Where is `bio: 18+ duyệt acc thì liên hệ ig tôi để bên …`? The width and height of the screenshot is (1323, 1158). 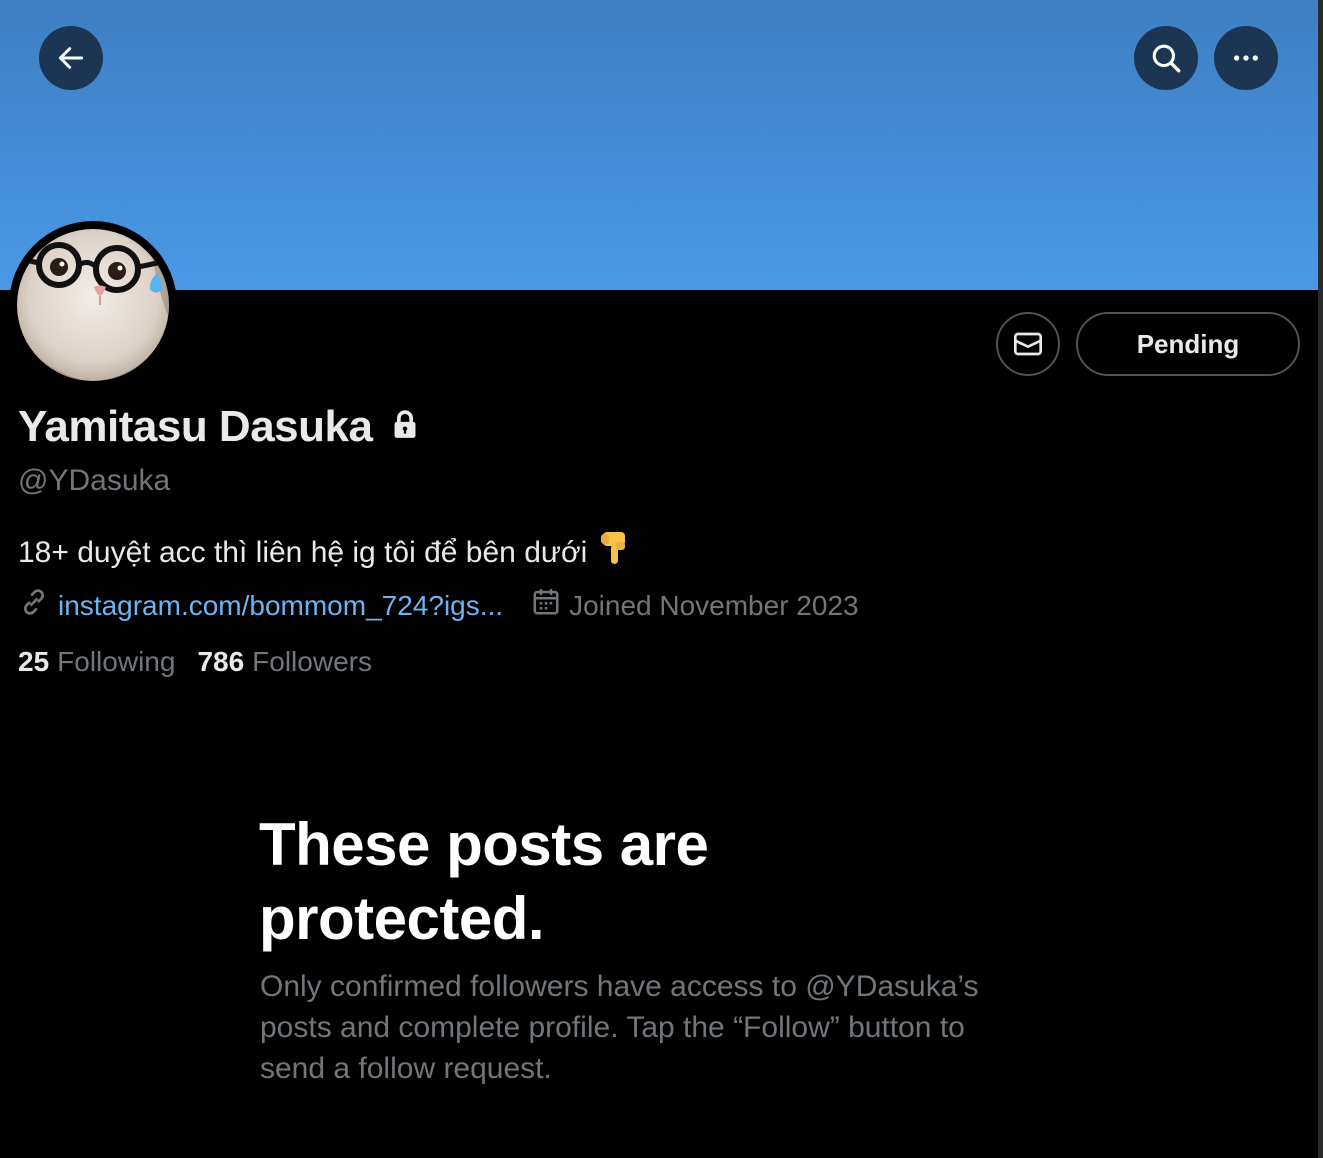 bio: 18+ duyệt acc thì liên hệ ig tôi để bên … is located at coordinates (323, 553).